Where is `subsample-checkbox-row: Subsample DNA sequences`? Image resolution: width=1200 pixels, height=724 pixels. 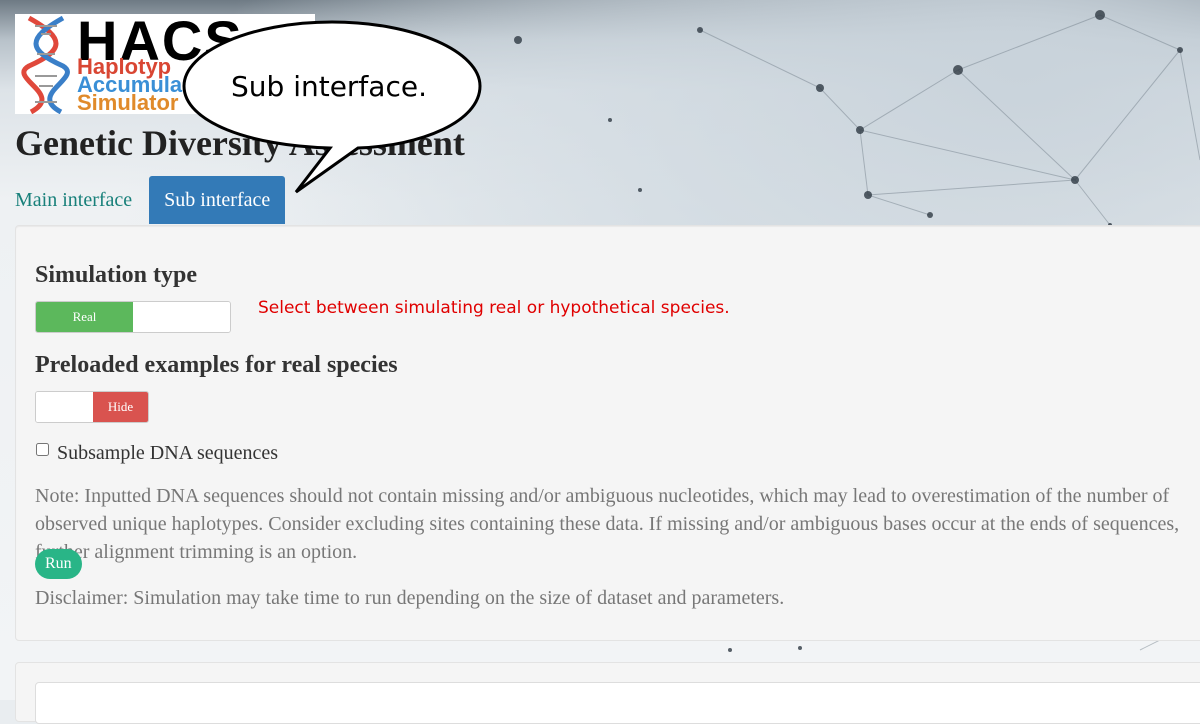
subsample-checkbox-row: Subsample DNA sequences is located at coordinates (156, 453).